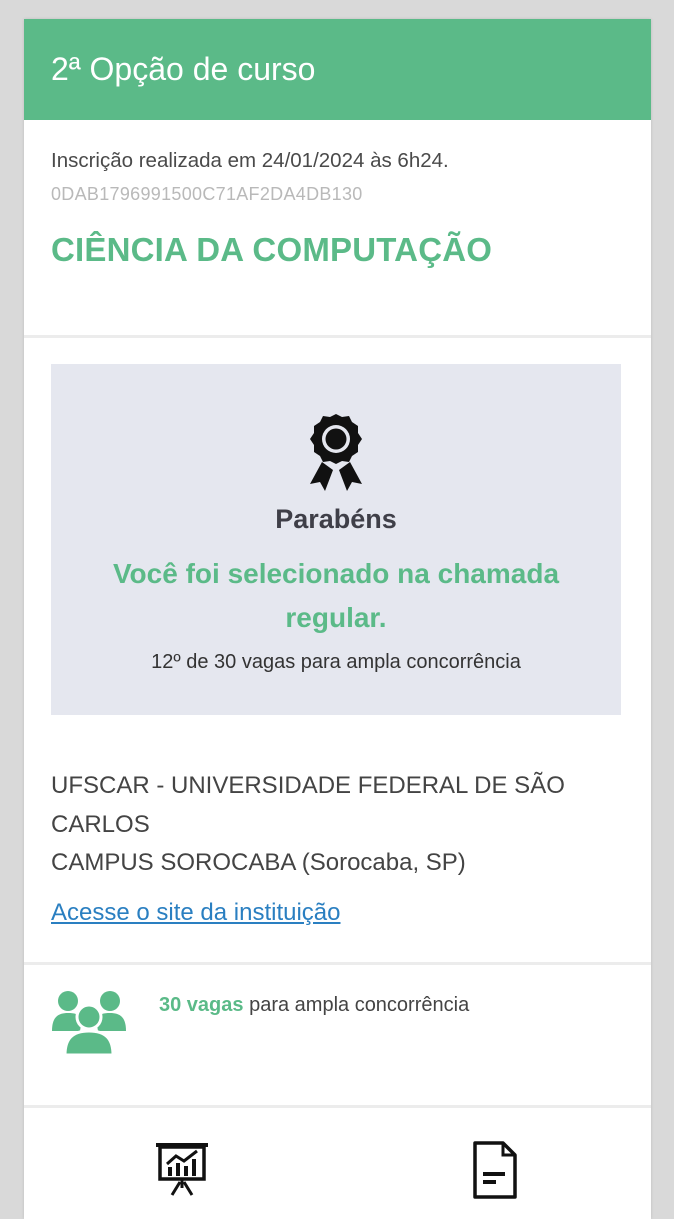  What do you see at coordinates (337, 69) in the screenshot?
I see `card-header: 2ª Opção de curso` at bounding box center [337, 69].